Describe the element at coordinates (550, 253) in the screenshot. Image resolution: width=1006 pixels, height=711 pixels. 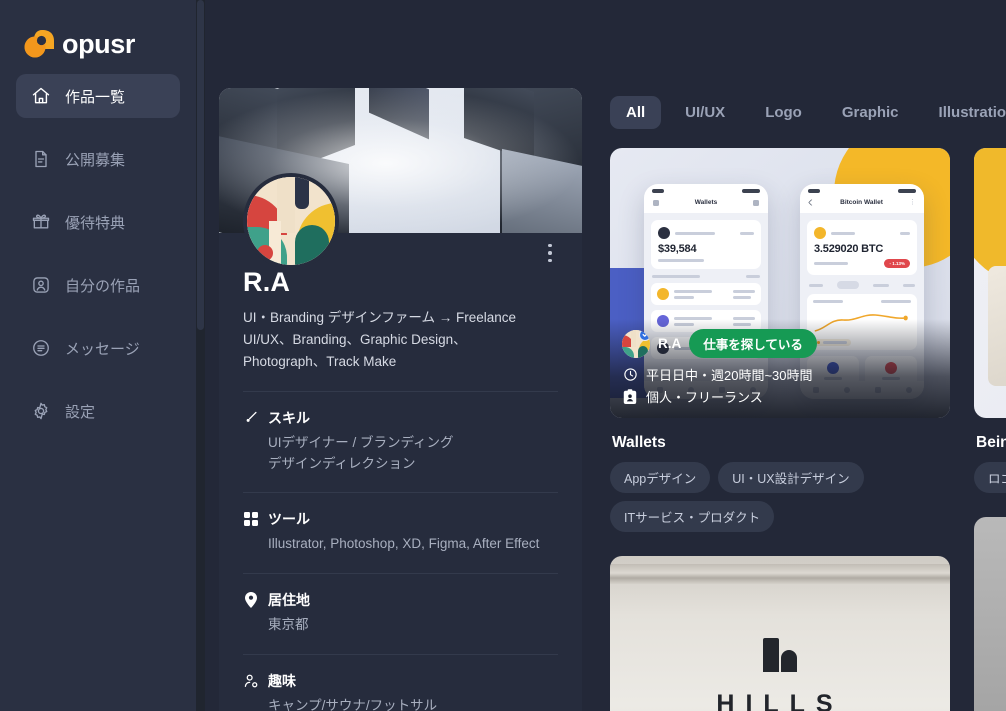
I see `kebab-menu-icon` at that location.